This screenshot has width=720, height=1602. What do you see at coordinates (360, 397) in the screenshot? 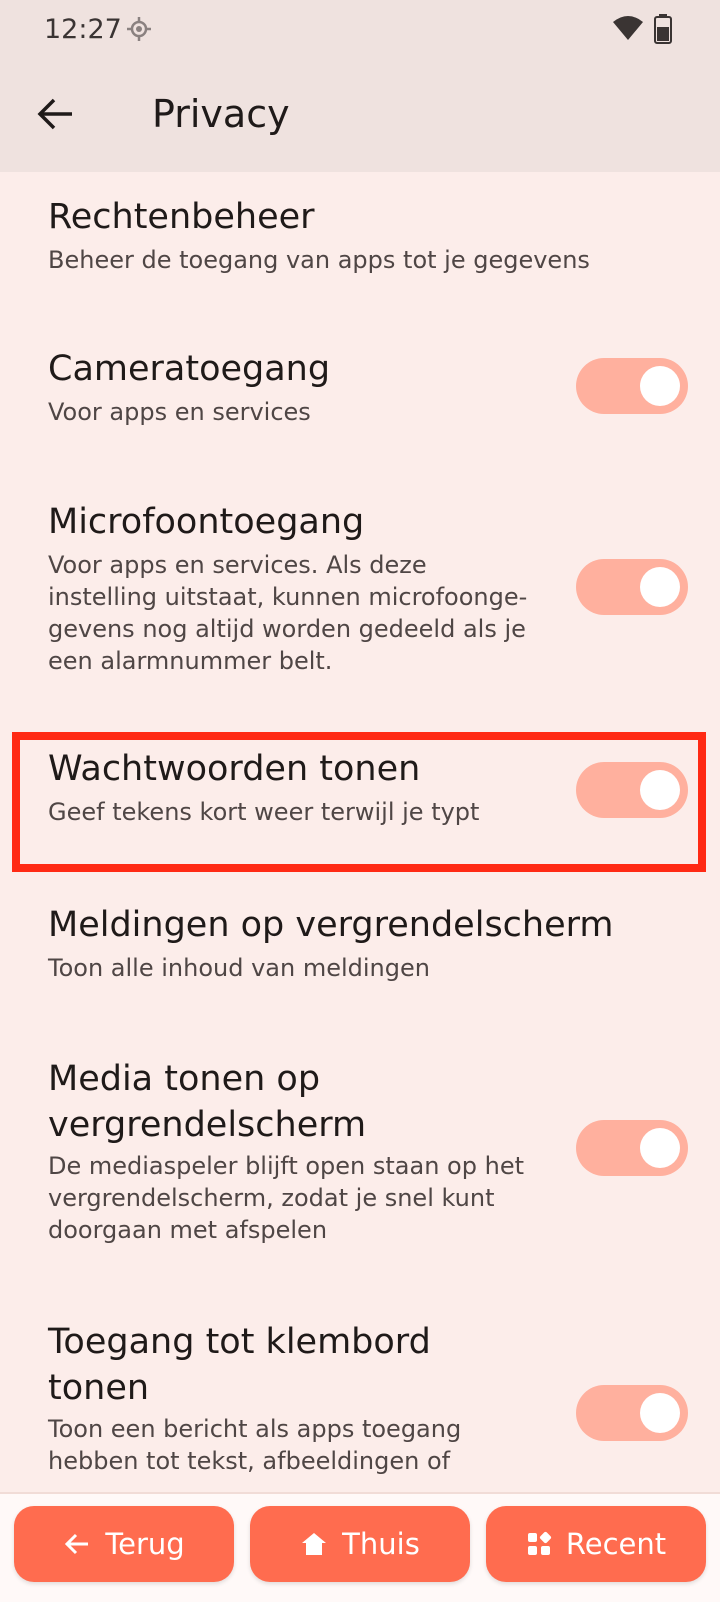
I see `setting-camera-access: Cameratoegang Voor apps en services` at bounding box center [360, 397].